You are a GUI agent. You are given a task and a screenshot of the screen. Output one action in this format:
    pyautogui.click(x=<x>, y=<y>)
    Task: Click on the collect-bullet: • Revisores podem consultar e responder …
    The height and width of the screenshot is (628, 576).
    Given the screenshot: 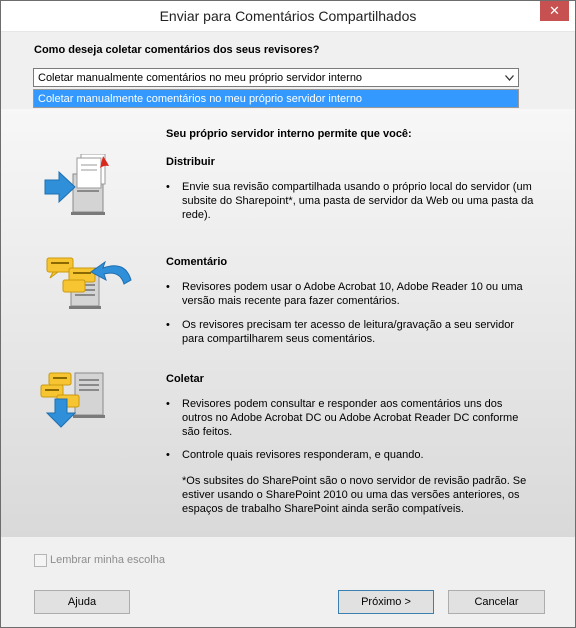 What is the action you would take?
    pyautogui.click(x=351, y=418)
    